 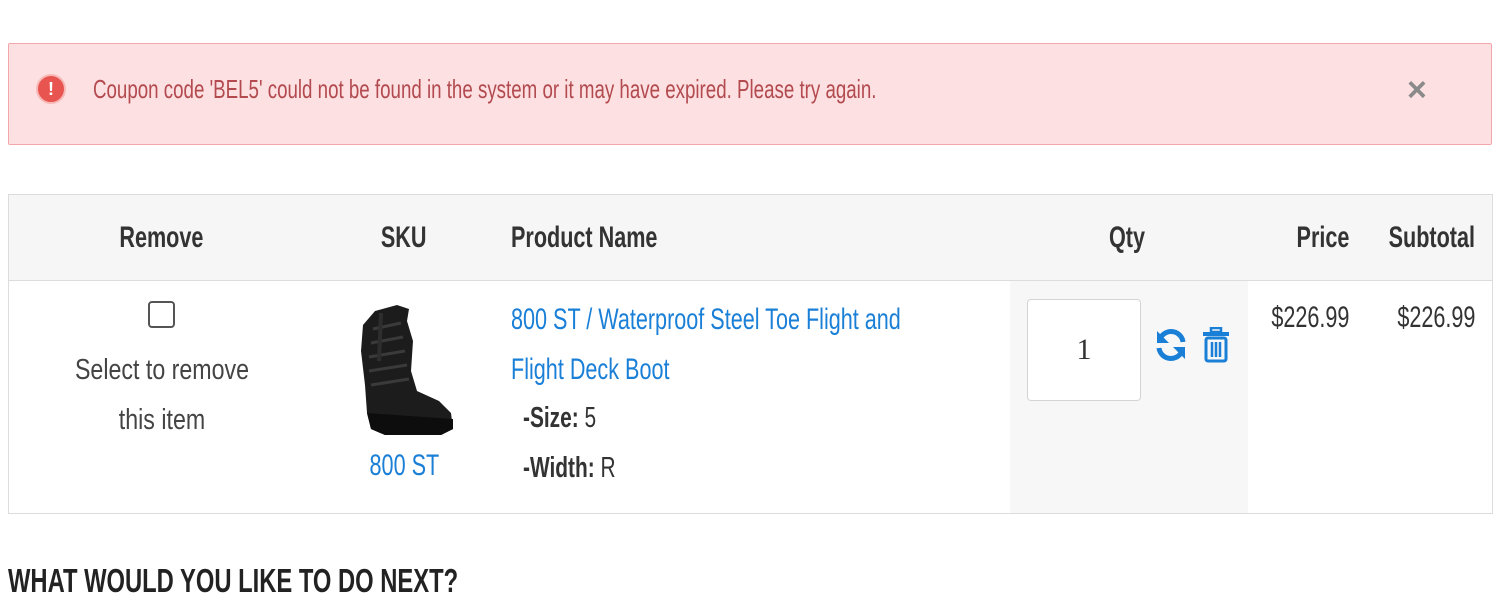 What do you see at coordinates (233, 580) in the screenshot?
I see `next-steps-heading: WHAT WOULD YOU LIKE TO DO NEXT?` at bounding box center [233, 580].